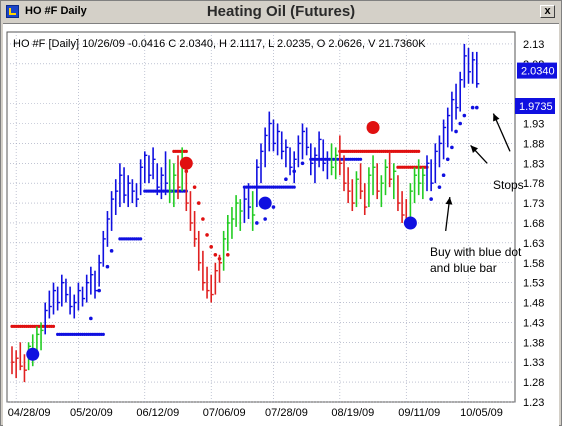  What do you see at coordinates (533, 144) in the screenshot?
I see `y-tick-label: 1.88` at bounding box center [533, 144].